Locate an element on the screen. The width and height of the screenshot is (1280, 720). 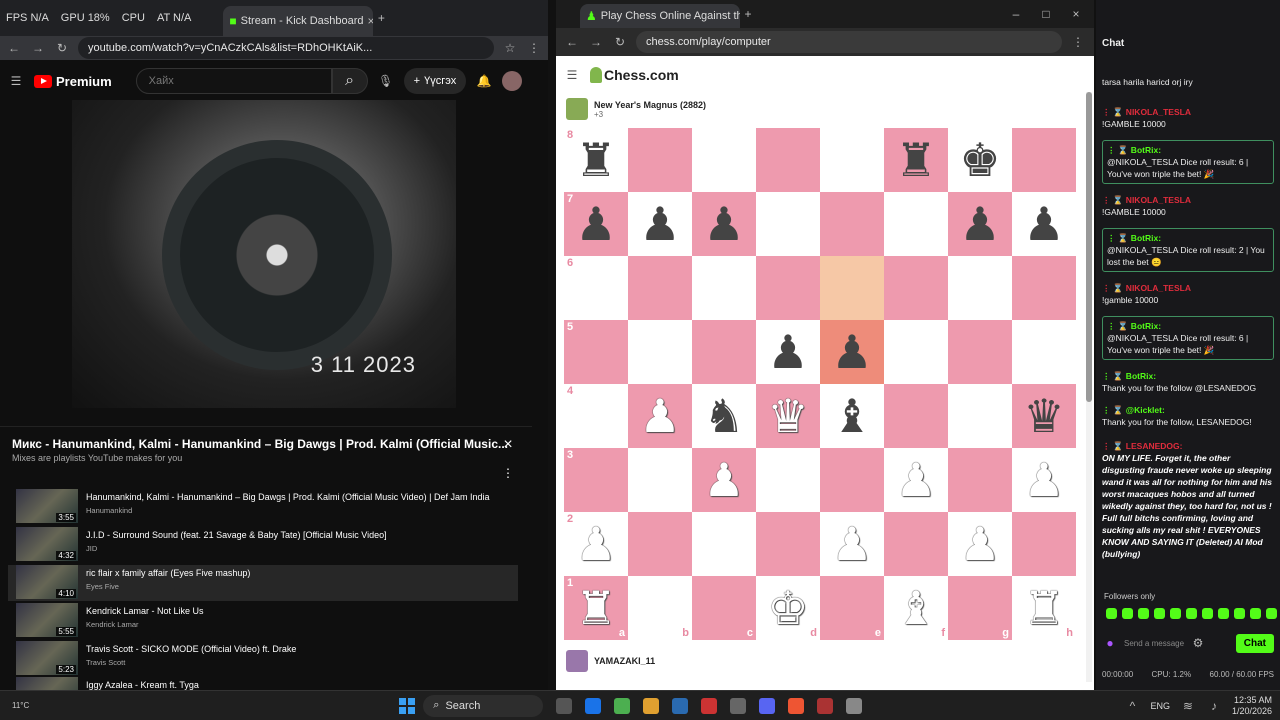
windows-start-icon is located at coordinates (407, 705).